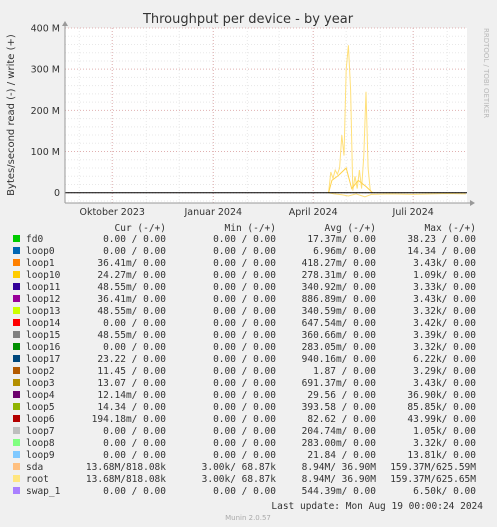 The height and width of the screenshot is (527, 497). Describe the element at coordinates (250, 228) in the screenshot. I see `legend-column-header: Min (-/+)` at that location.